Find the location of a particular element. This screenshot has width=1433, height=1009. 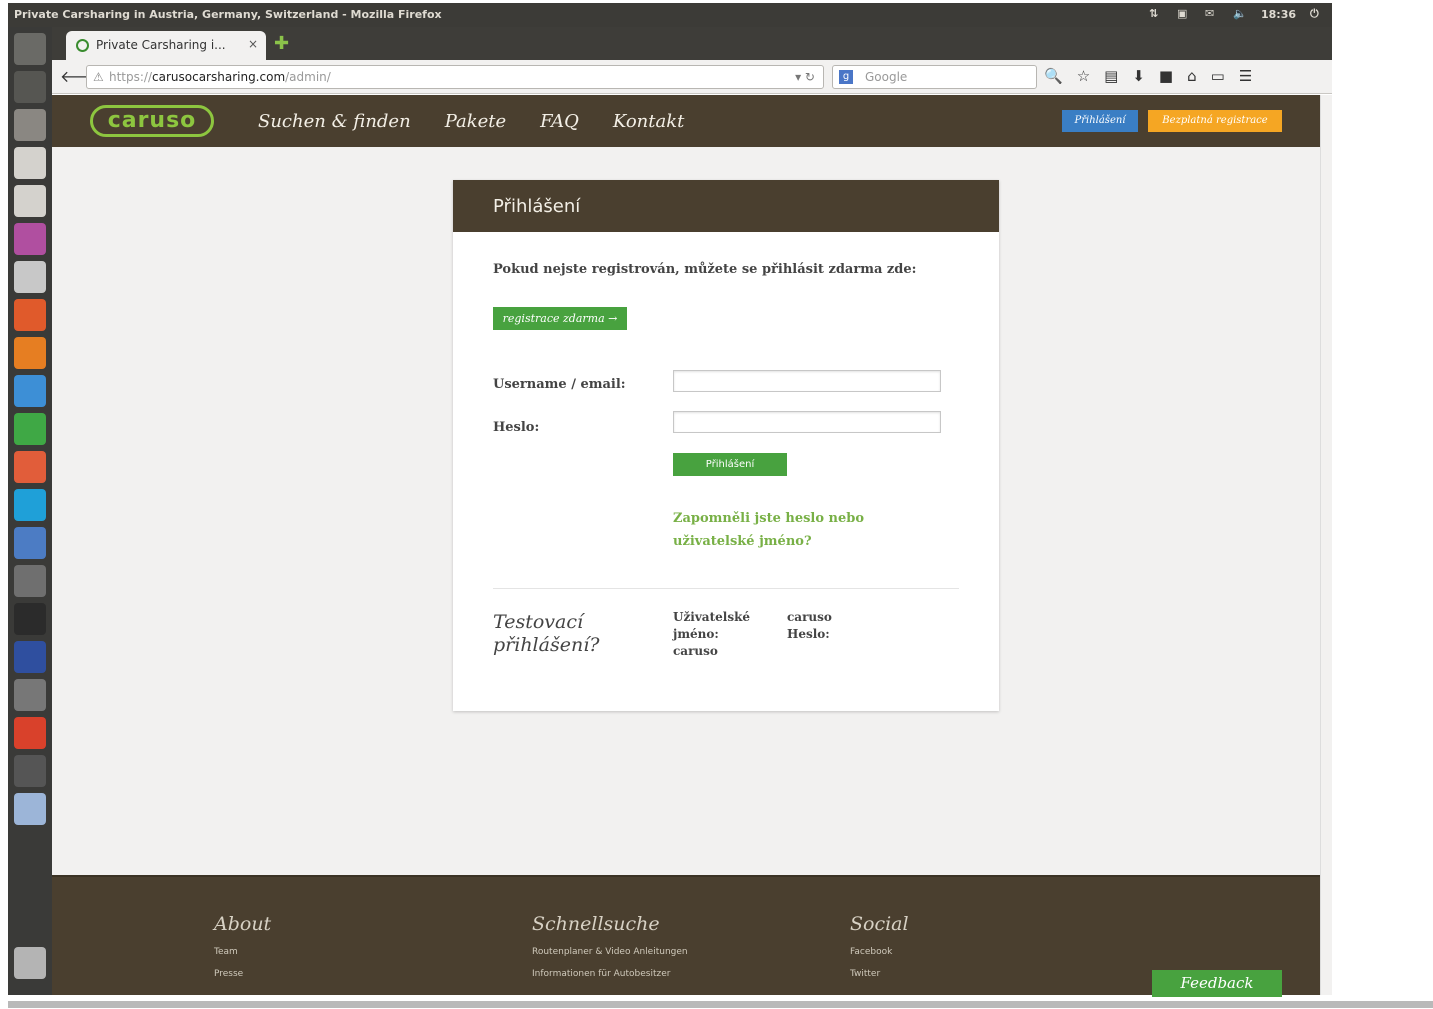

divider is located at coordinates (726, 588).